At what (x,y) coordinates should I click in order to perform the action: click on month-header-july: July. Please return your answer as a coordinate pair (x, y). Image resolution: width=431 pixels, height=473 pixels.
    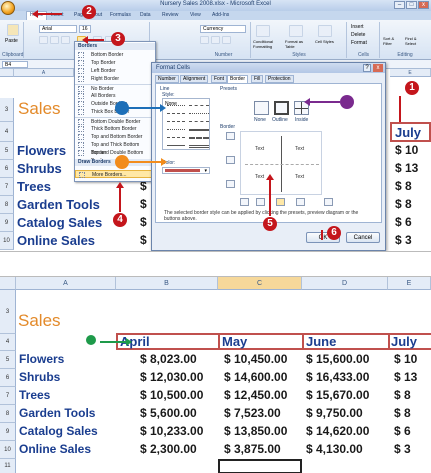
    Looking at the image, I should click on (404, 341).